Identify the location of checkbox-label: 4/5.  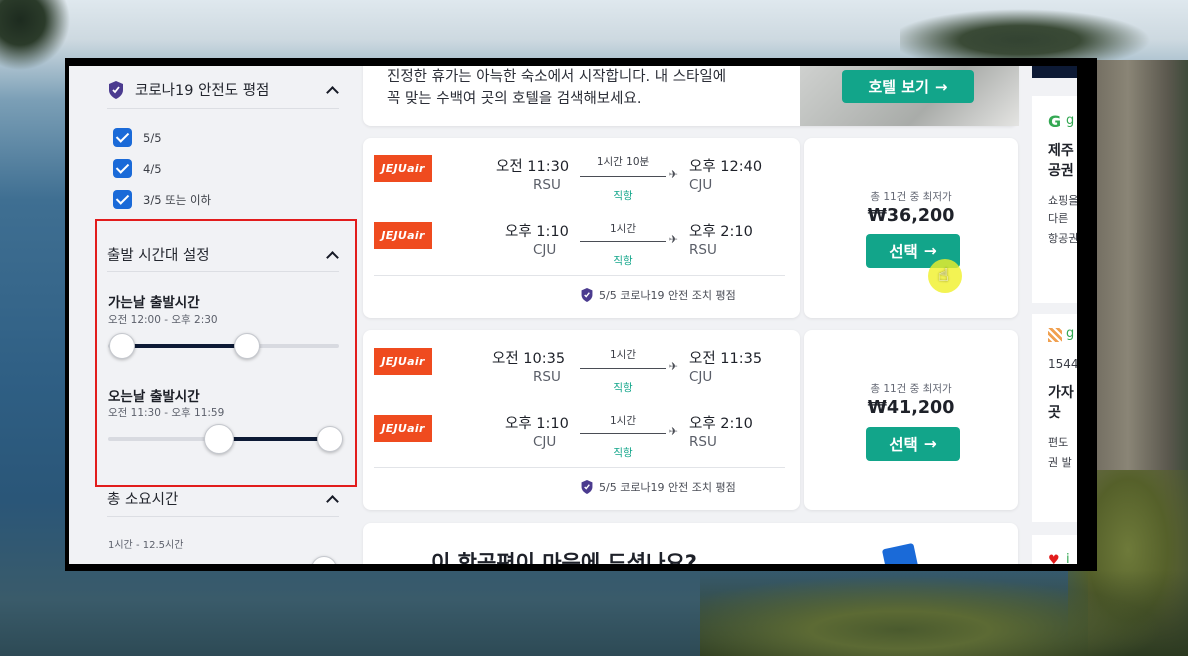
(152, 168).